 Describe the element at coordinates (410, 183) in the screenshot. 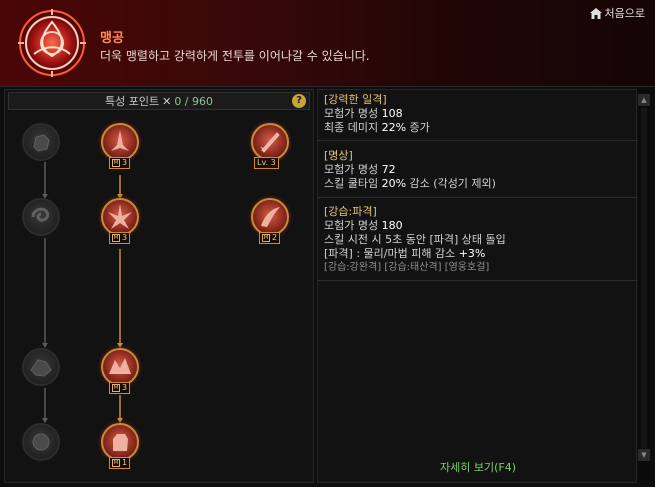

I see `skill-effect: 스킬 쿨타임 20% 감소 (각성기 제외)` at that location.